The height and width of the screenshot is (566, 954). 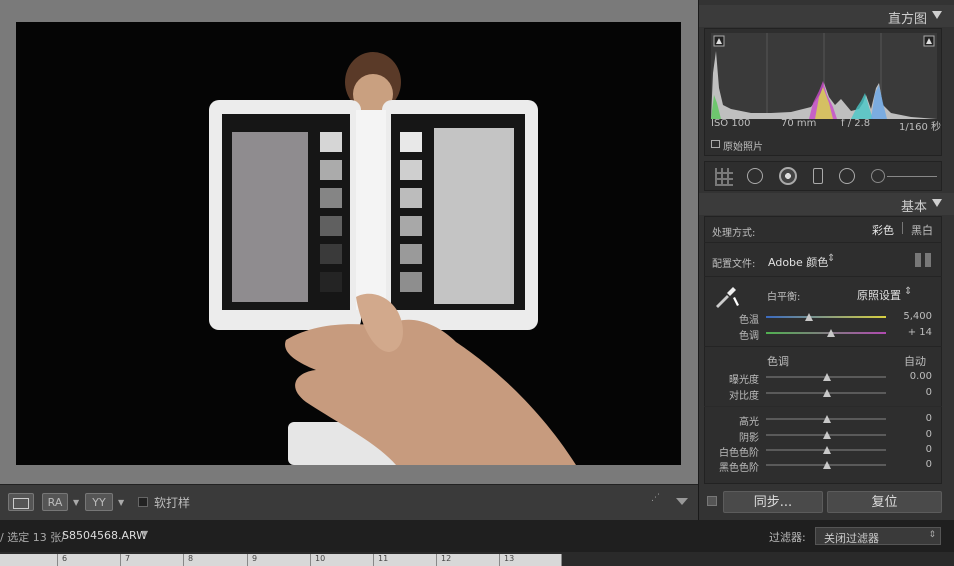 What do you see at coordinates (912, 332) in the screenshot?
I see `tint-value: + 14` at bounding box center [912, 332].